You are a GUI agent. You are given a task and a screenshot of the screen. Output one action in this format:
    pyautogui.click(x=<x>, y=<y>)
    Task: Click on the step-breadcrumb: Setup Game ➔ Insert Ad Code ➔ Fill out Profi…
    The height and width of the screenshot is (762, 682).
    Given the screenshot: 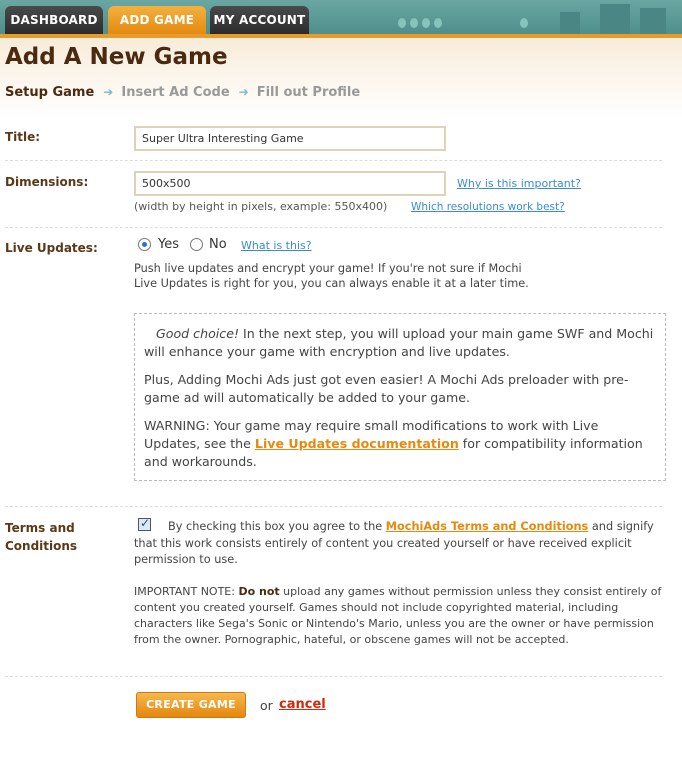 What is the action you would take?
    pyautogui.click(x=182, y=92)
    